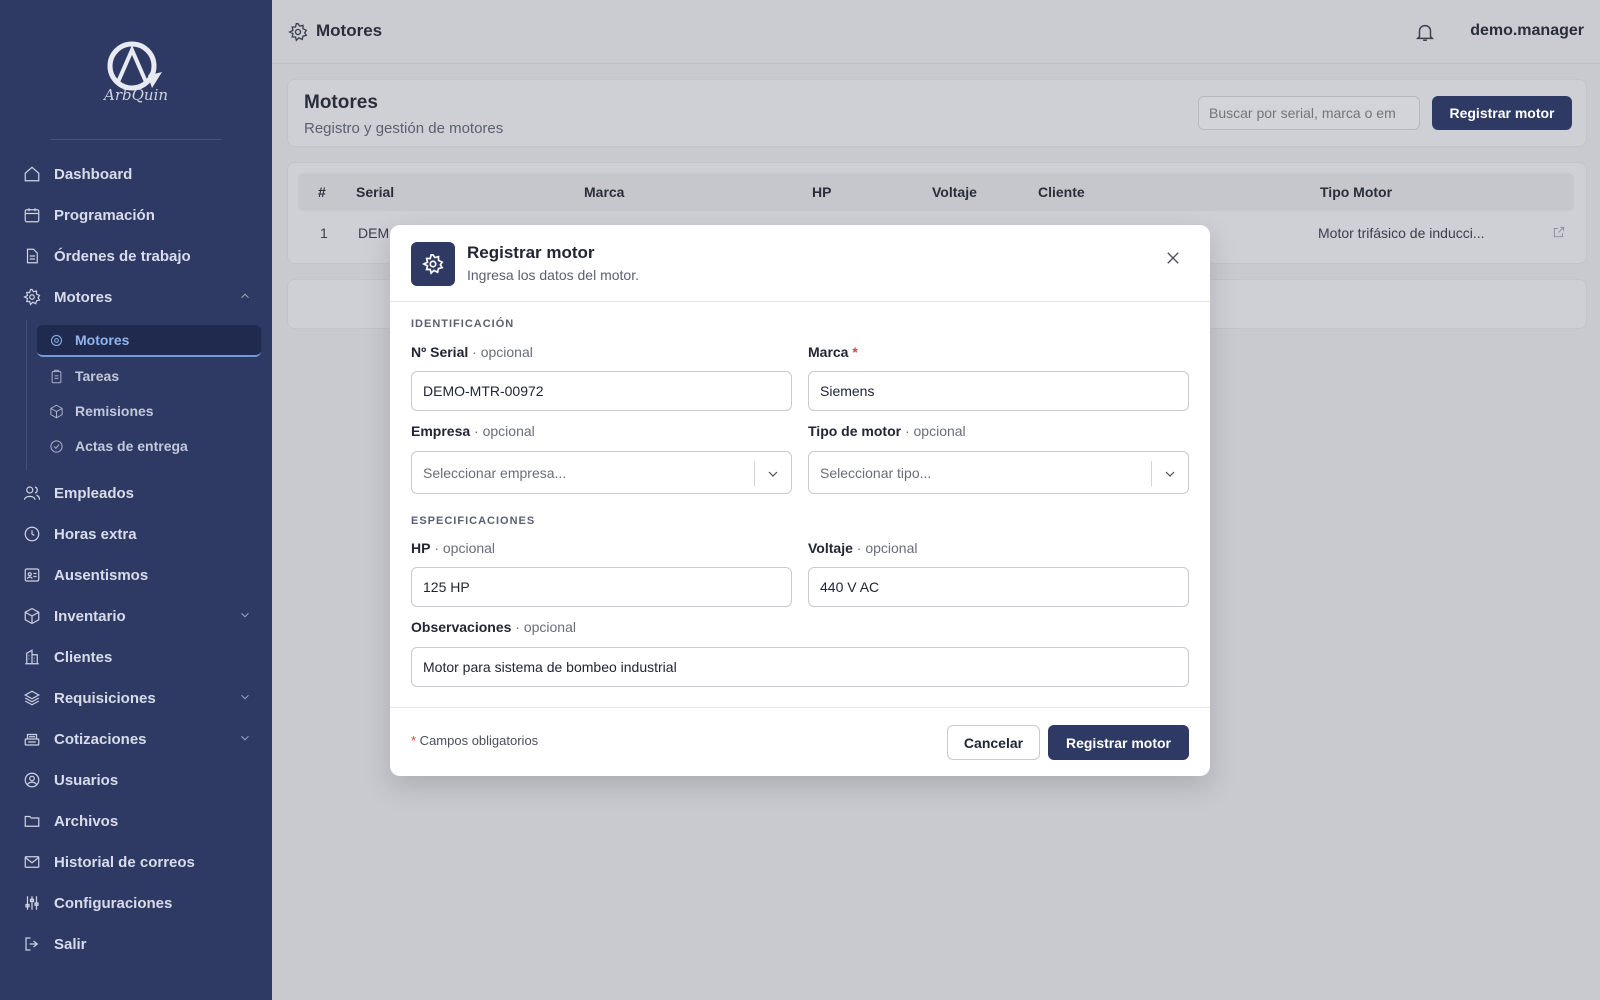 The height and width of the screenshot is (1000, 1600). I want to click on sidebar-item-cotizaciones: Cotizaciones, so click(137, 739).